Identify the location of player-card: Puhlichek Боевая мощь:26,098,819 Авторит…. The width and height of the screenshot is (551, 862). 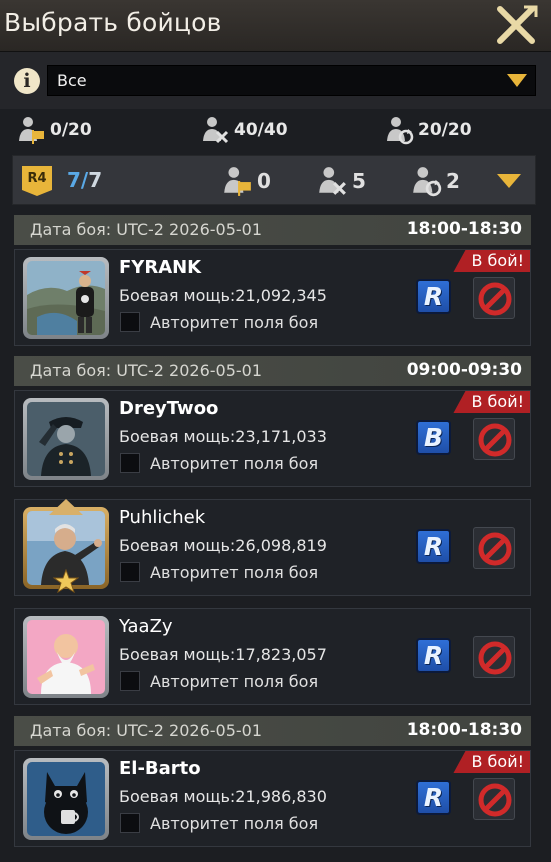
(272, 547).